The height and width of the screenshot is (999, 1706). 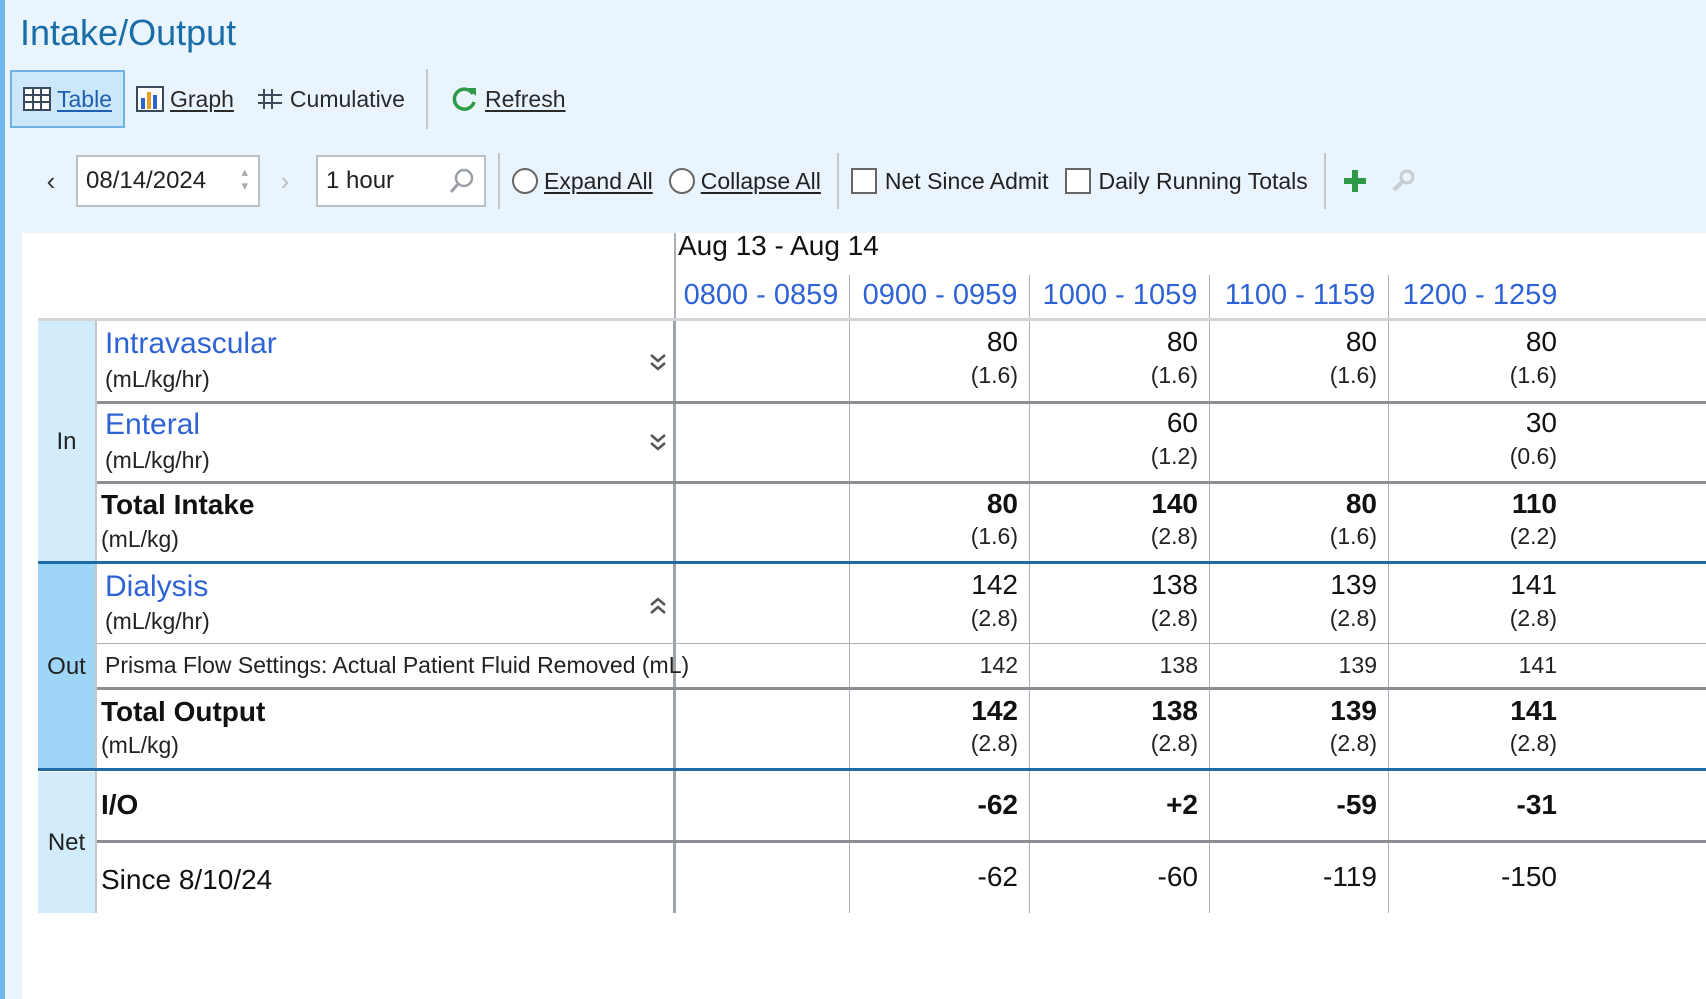 I want to click on date-value: 08/14/2024, so click(x=146, y=180).